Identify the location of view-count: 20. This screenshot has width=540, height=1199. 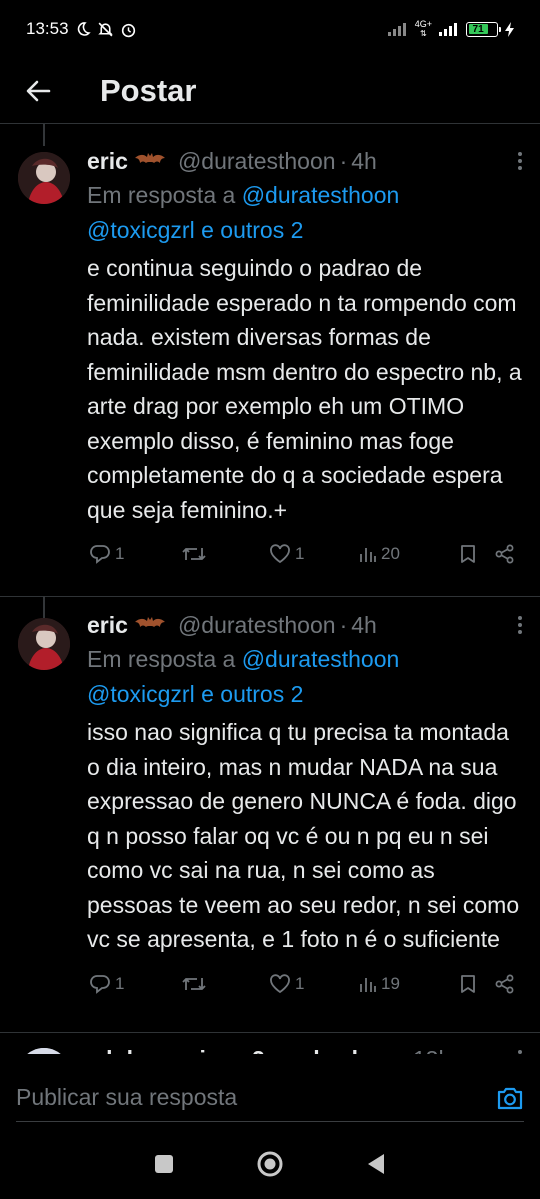
(390, 553).